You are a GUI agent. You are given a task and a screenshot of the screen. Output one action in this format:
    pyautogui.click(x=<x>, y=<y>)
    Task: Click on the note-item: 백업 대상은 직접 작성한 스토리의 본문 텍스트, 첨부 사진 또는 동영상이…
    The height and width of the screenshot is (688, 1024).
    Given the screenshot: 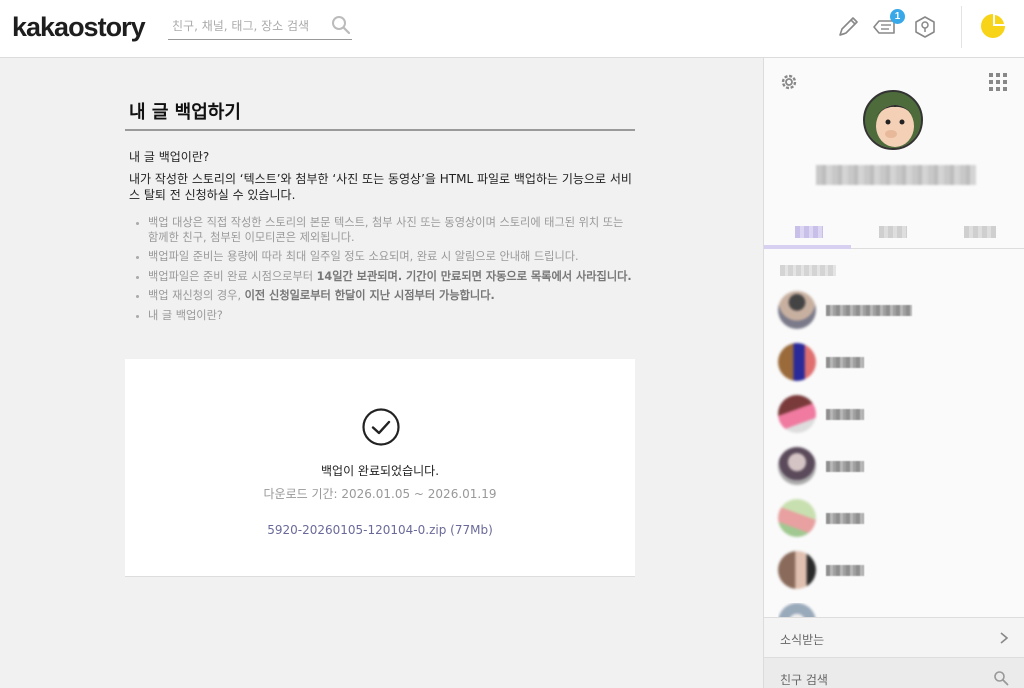 What is the action you would take?
    pyautogui.click(x=385, y=230)
    